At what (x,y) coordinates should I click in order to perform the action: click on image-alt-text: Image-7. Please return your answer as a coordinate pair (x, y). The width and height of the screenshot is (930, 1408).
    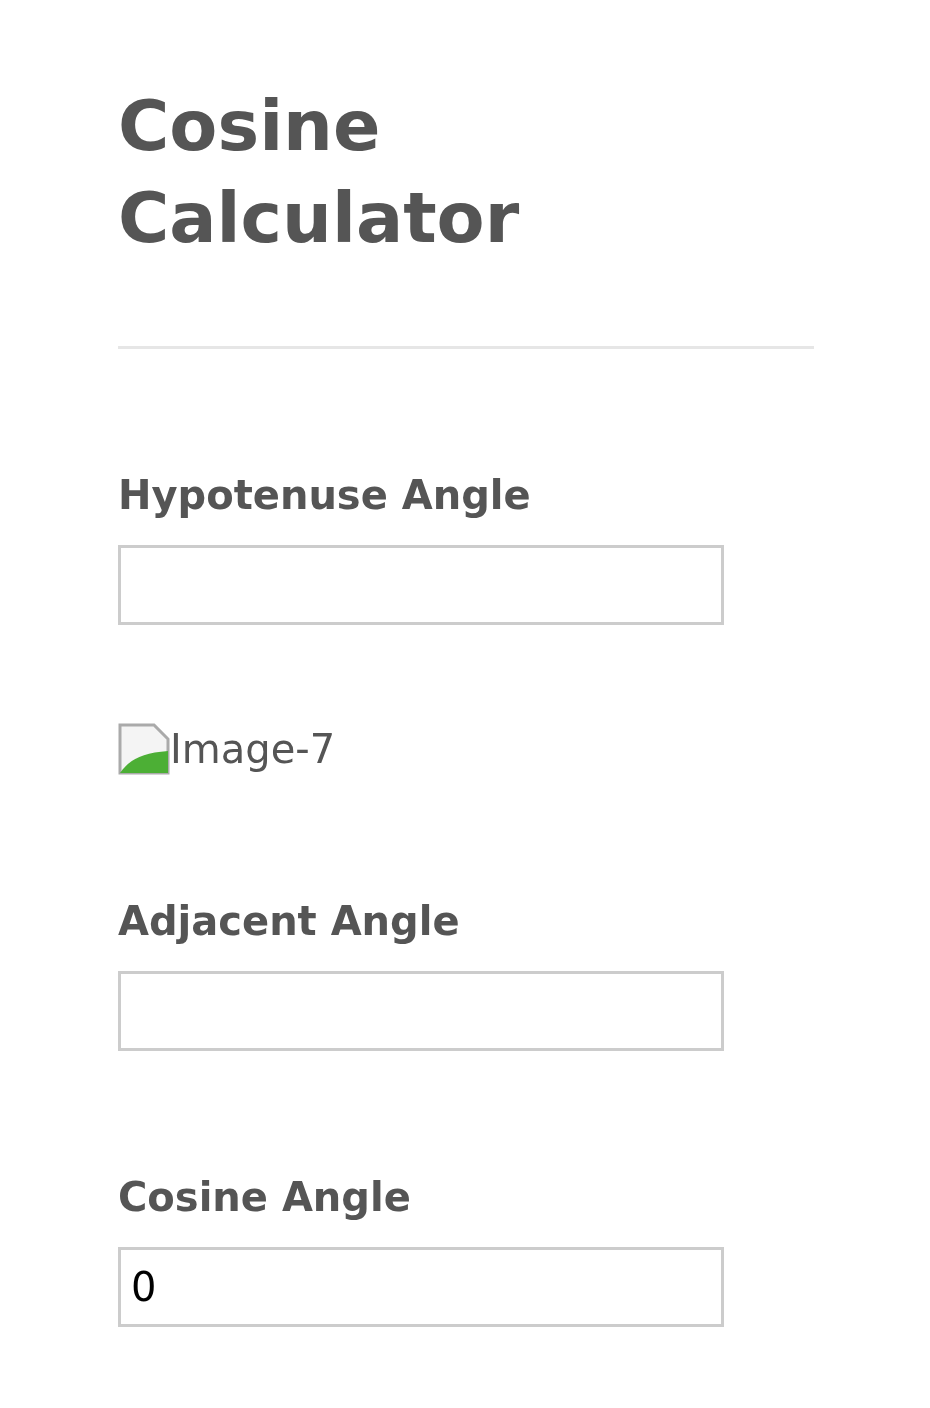
    Looking at the image, I should click on (253, 749).